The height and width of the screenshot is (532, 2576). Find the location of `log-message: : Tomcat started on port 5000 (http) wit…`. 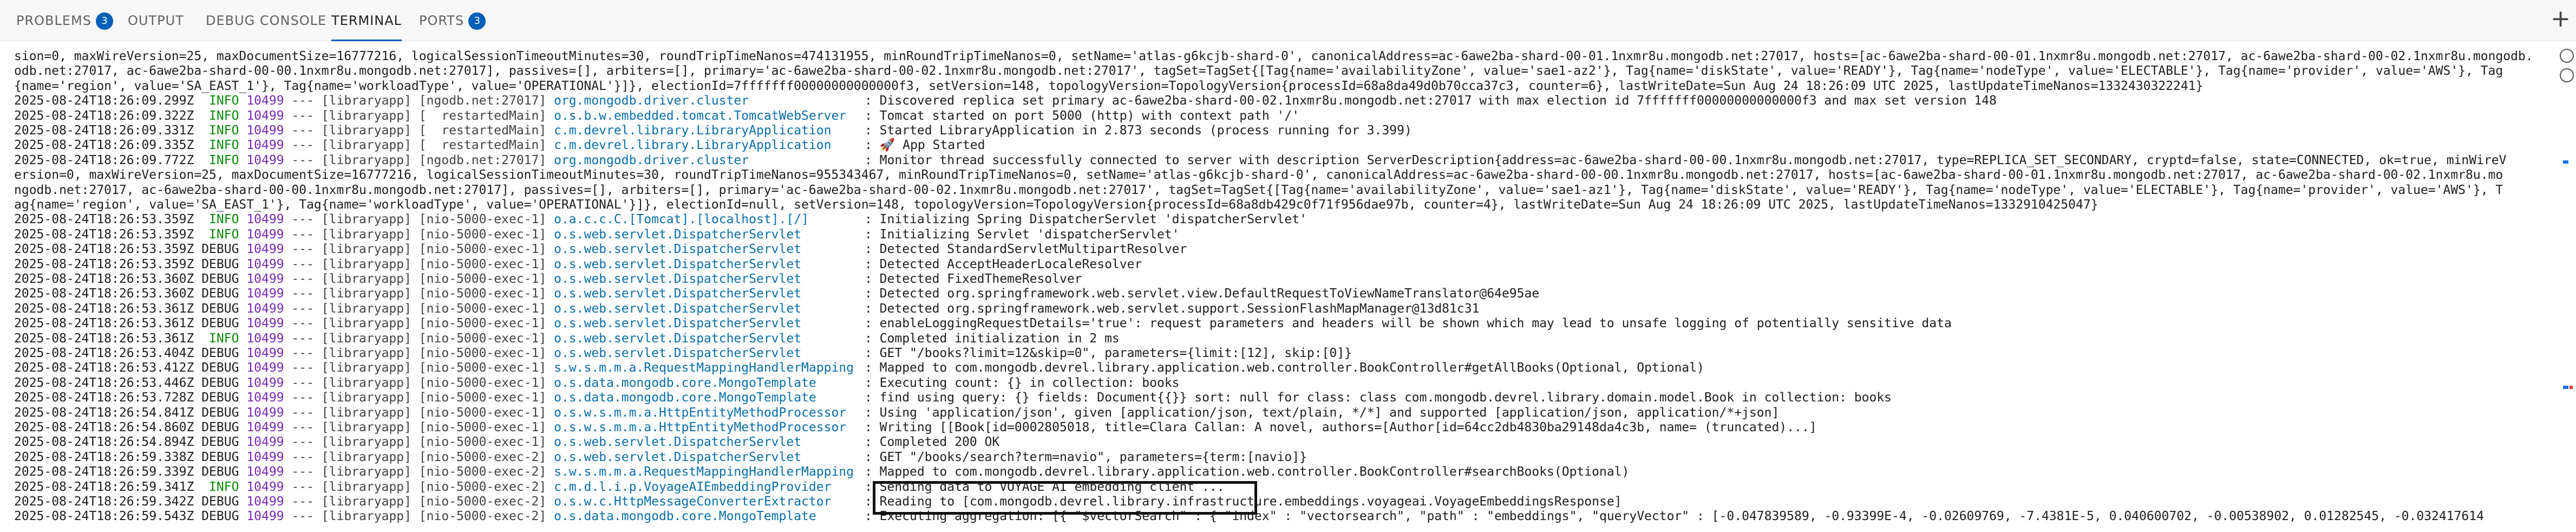

log-message: : Tomcat started on port 5000 (http) wit… is located at coordinates (1082, 116).